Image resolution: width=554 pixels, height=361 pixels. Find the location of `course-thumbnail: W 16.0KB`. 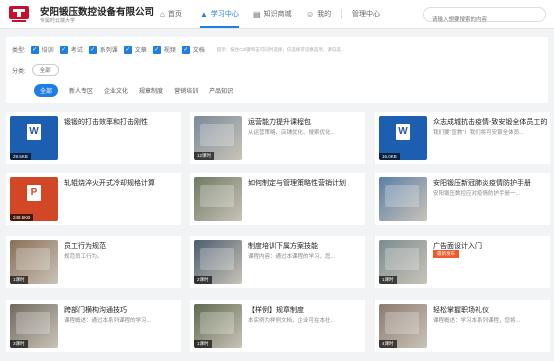

course-thumbnail: W 16.0KB is located at coordinates (403, 138).